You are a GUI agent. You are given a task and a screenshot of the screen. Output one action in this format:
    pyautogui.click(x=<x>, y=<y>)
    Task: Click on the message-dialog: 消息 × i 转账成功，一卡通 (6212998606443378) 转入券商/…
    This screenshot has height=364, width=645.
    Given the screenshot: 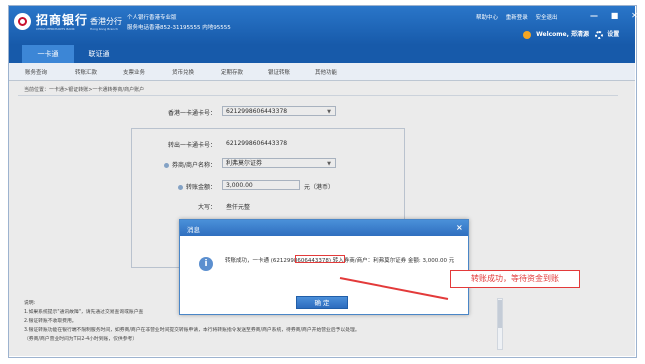 What is the action you would take?
    pyautogui.click(x=324, y=267)
    